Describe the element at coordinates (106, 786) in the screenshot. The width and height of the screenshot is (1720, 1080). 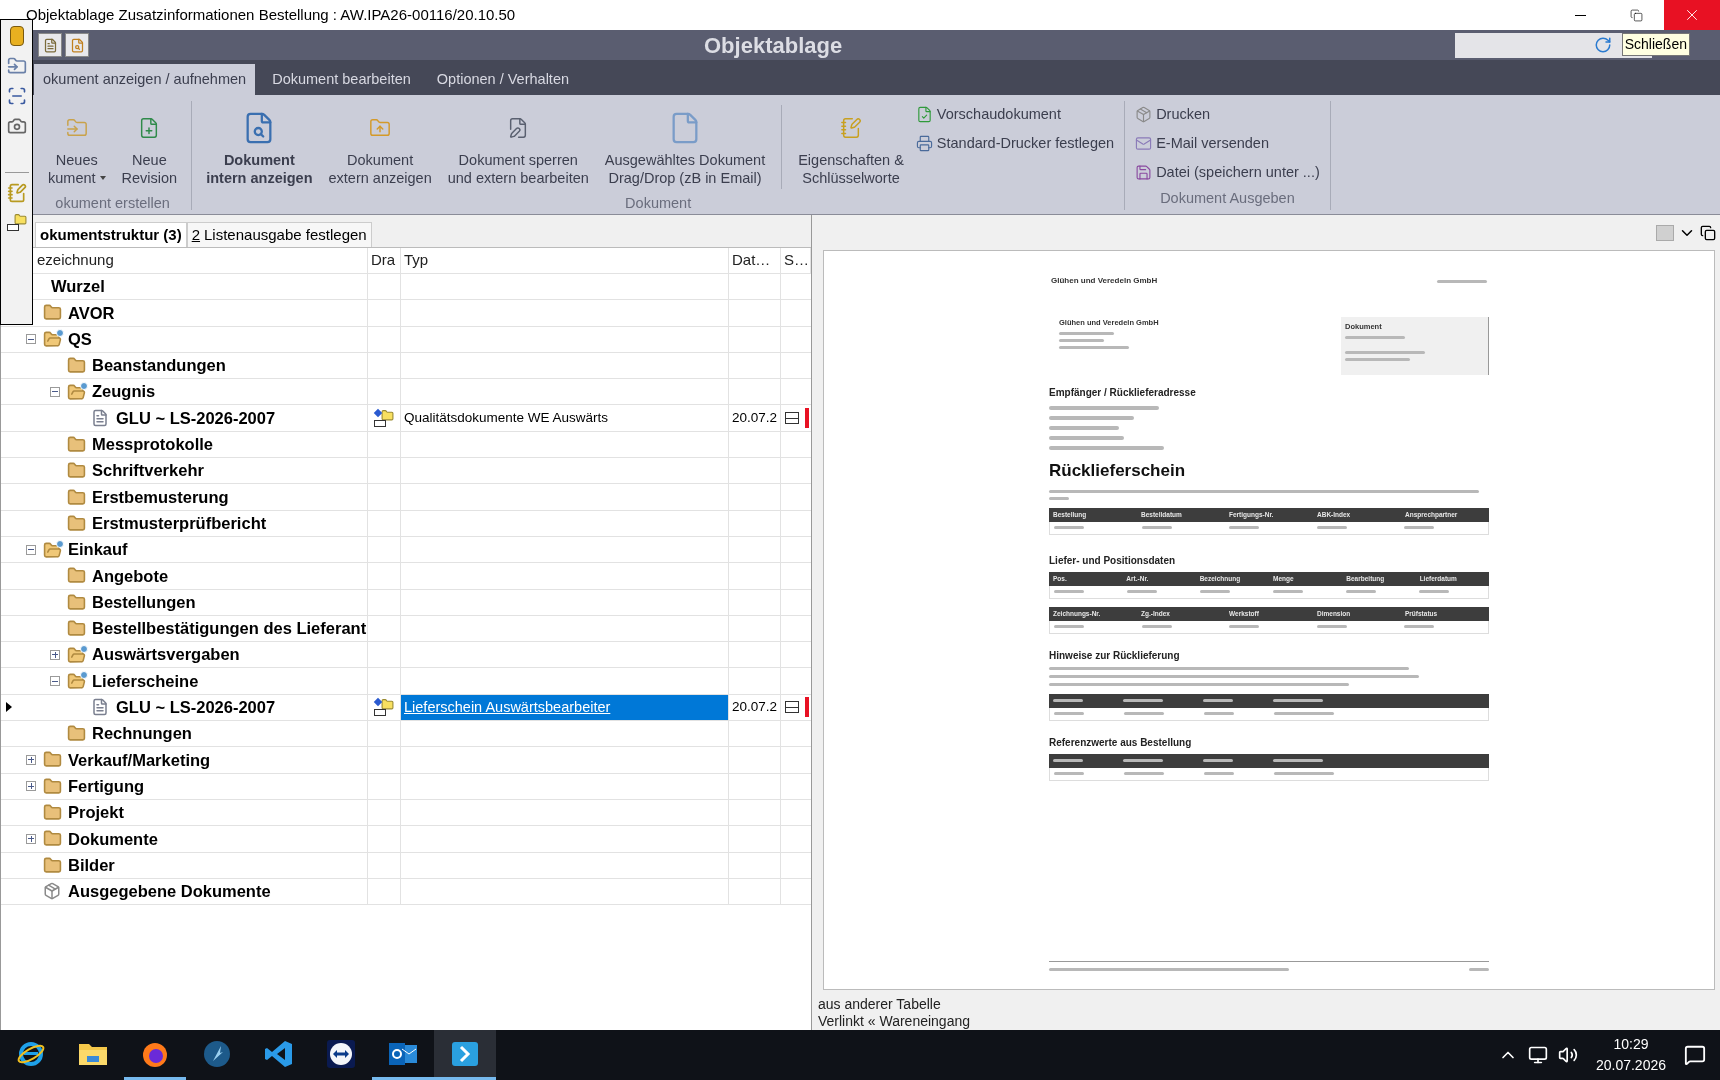
I see `tree-item: Fertigung` at that location.